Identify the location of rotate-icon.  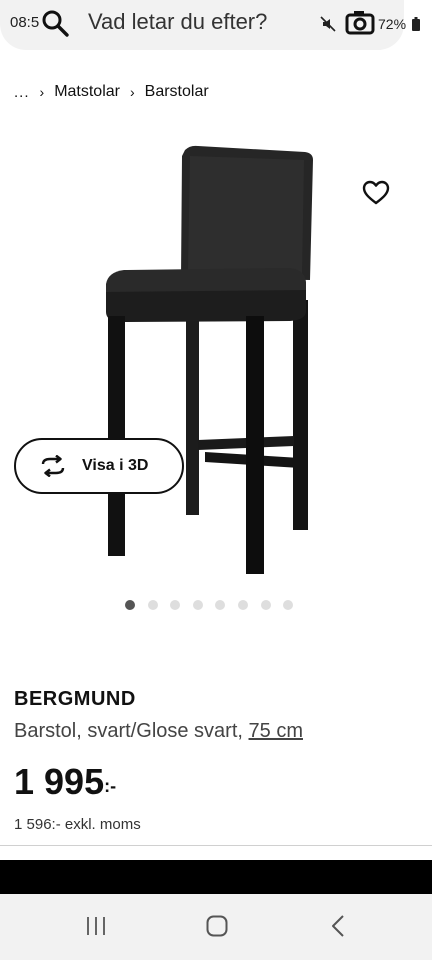
(53, 466).